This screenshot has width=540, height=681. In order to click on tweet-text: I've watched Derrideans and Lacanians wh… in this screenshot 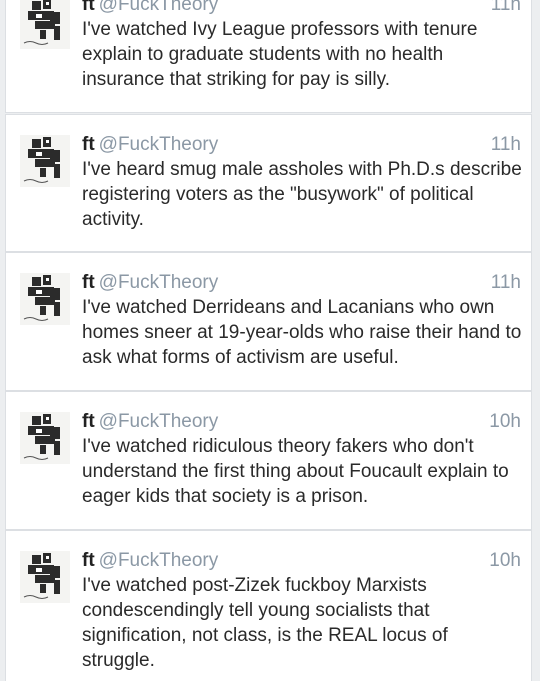, I will do `click(302, 332)`.